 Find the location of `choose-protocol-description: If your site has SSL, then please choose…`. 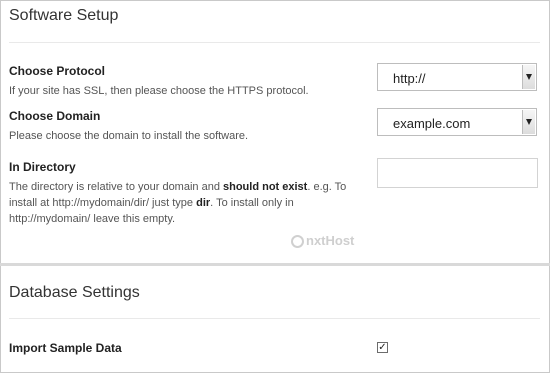

choose-protocol-description: If your site has SSL, then please choose… is located at coordinates (159, 91).